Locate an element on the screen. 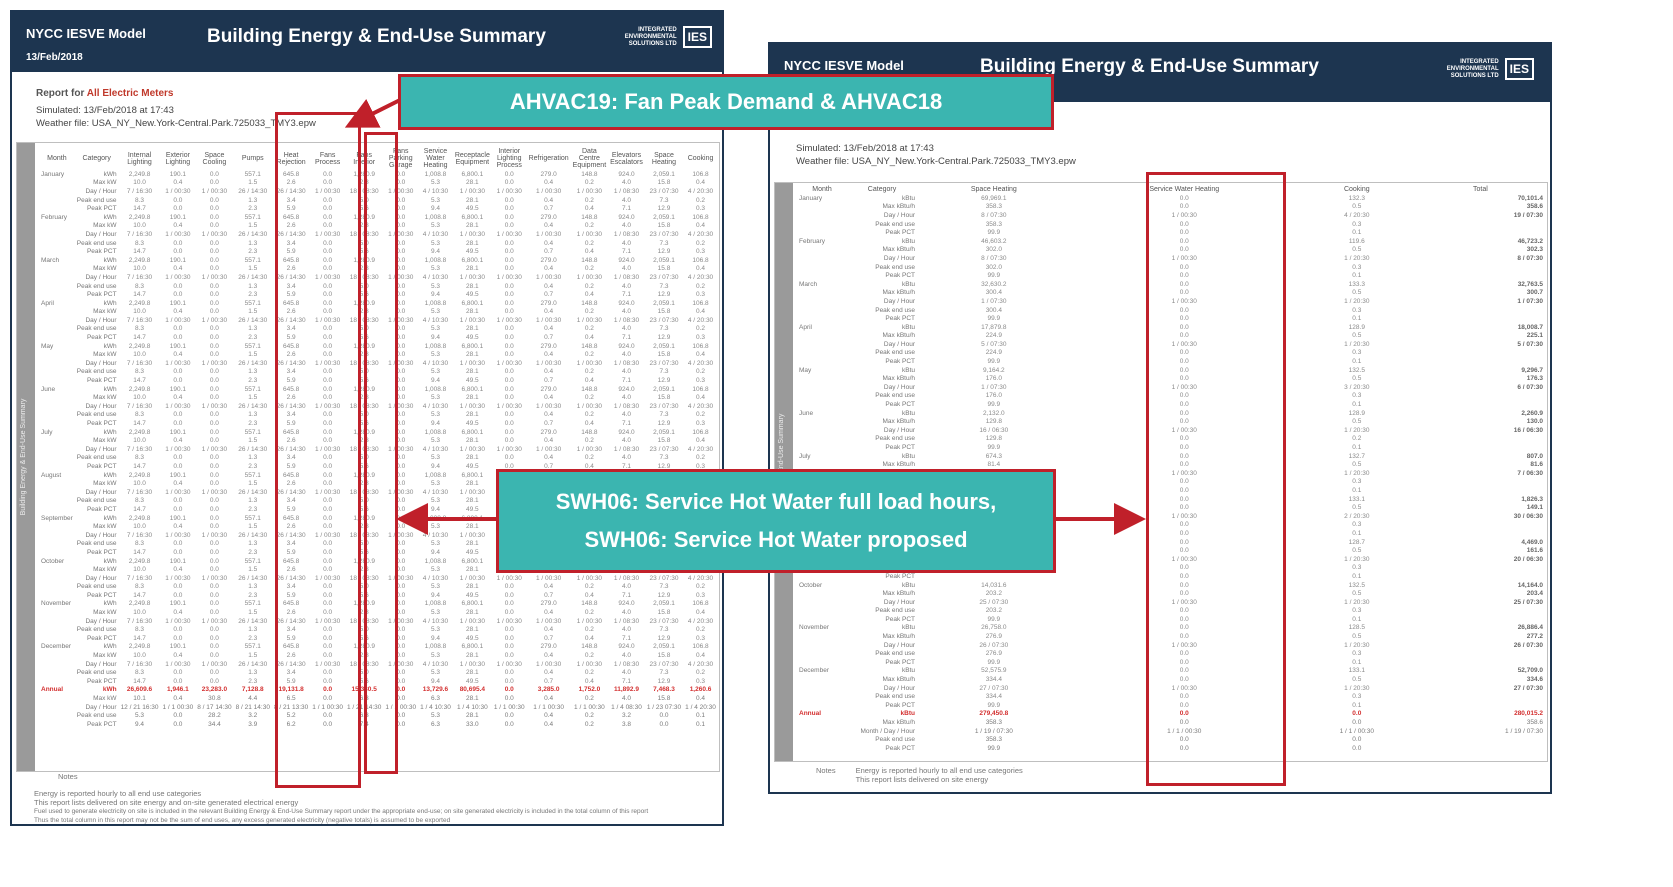  value-cell: 2,132.0 is located at coordinates (993, 413).